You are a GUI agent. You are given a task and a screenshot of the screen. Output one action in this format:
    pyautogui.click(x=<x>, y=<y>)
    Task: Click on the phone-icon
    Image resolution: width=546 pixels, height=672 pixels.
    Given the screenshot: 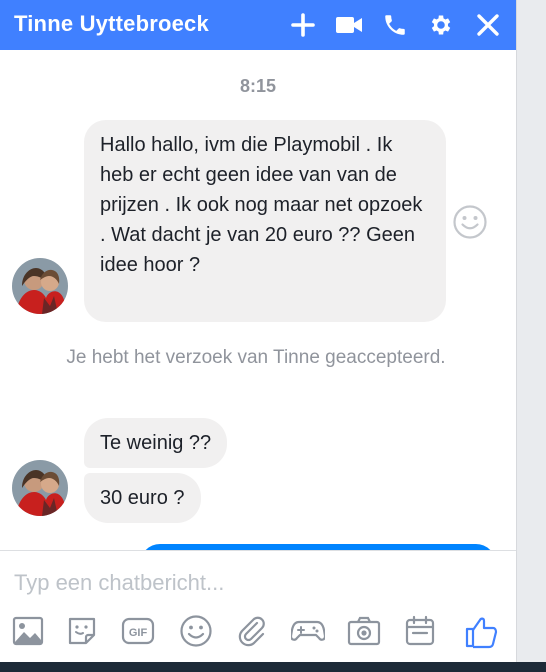 What is the action you would take?
    pyautogui.click(x=395, y=25)
    